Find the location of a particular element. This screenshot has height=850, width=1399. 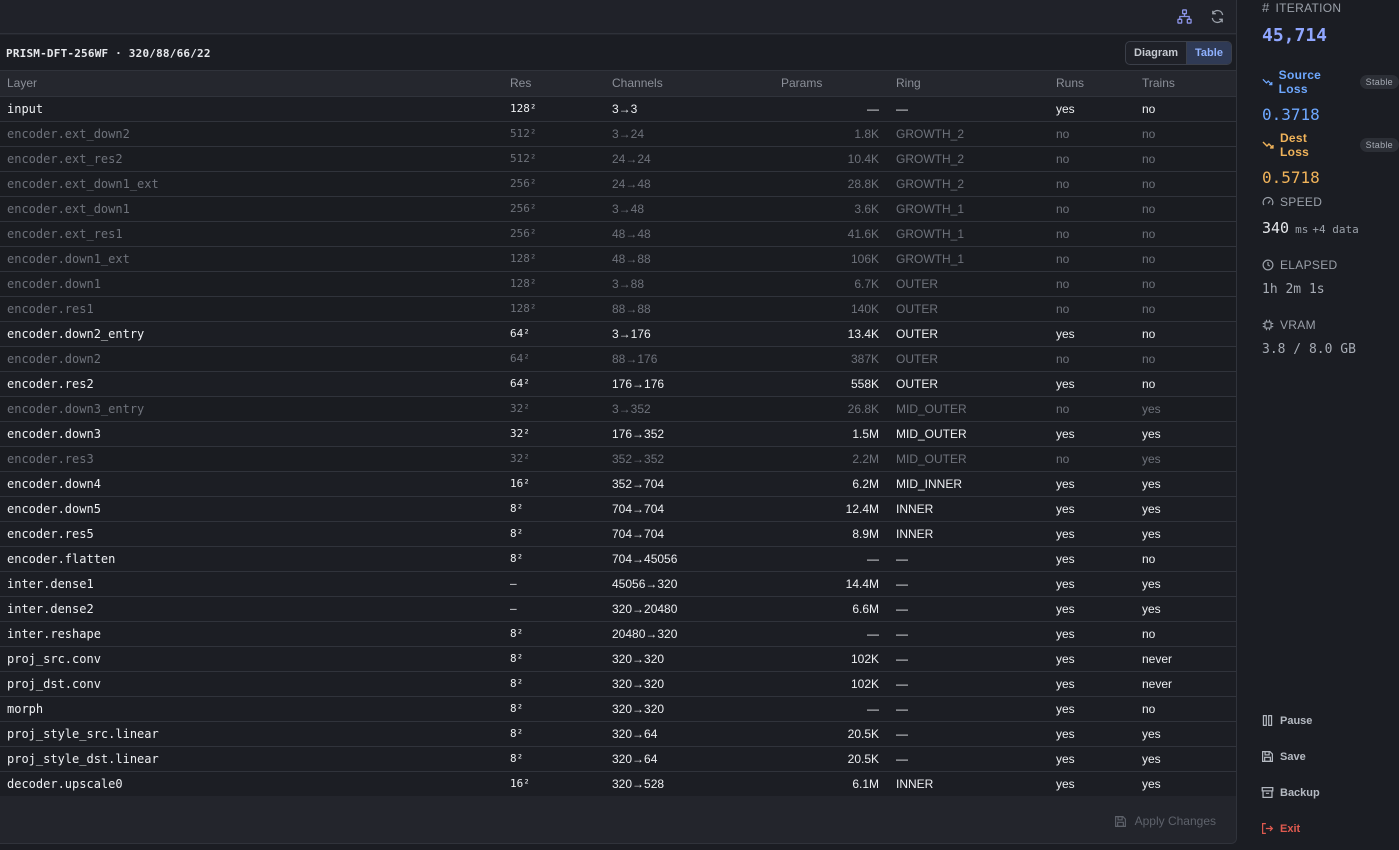

channels-cell: 48→88 is located at coordinates (675, 259).